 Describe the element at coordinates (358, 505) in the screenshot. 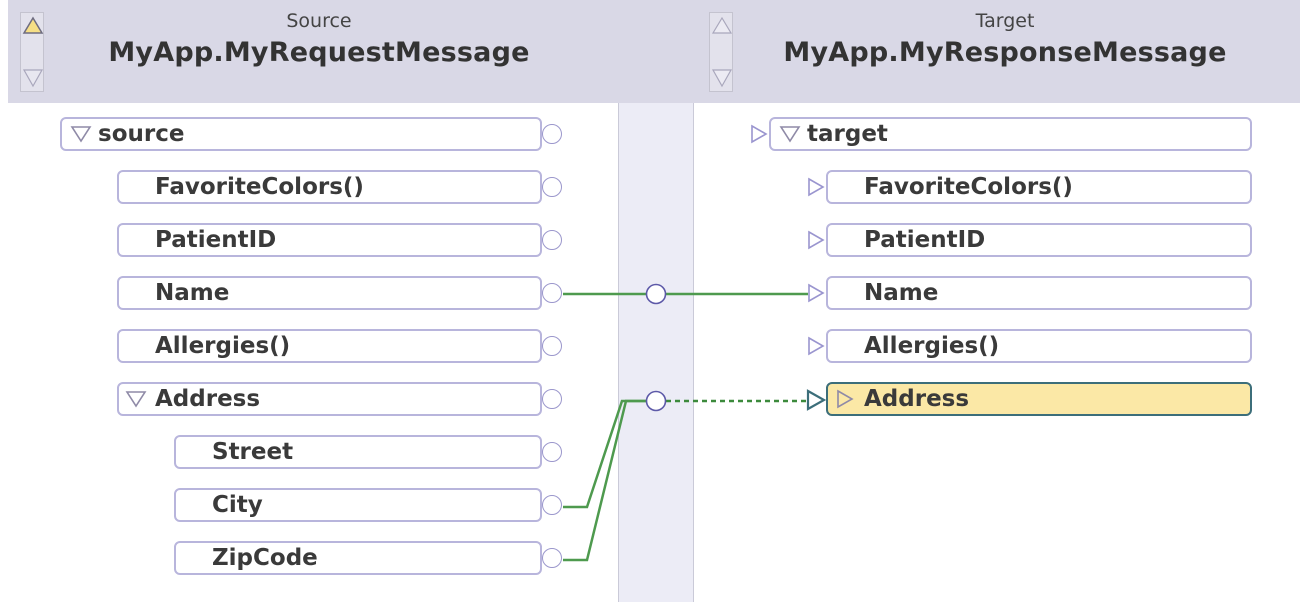

I see `source-node-city: City` at that location.